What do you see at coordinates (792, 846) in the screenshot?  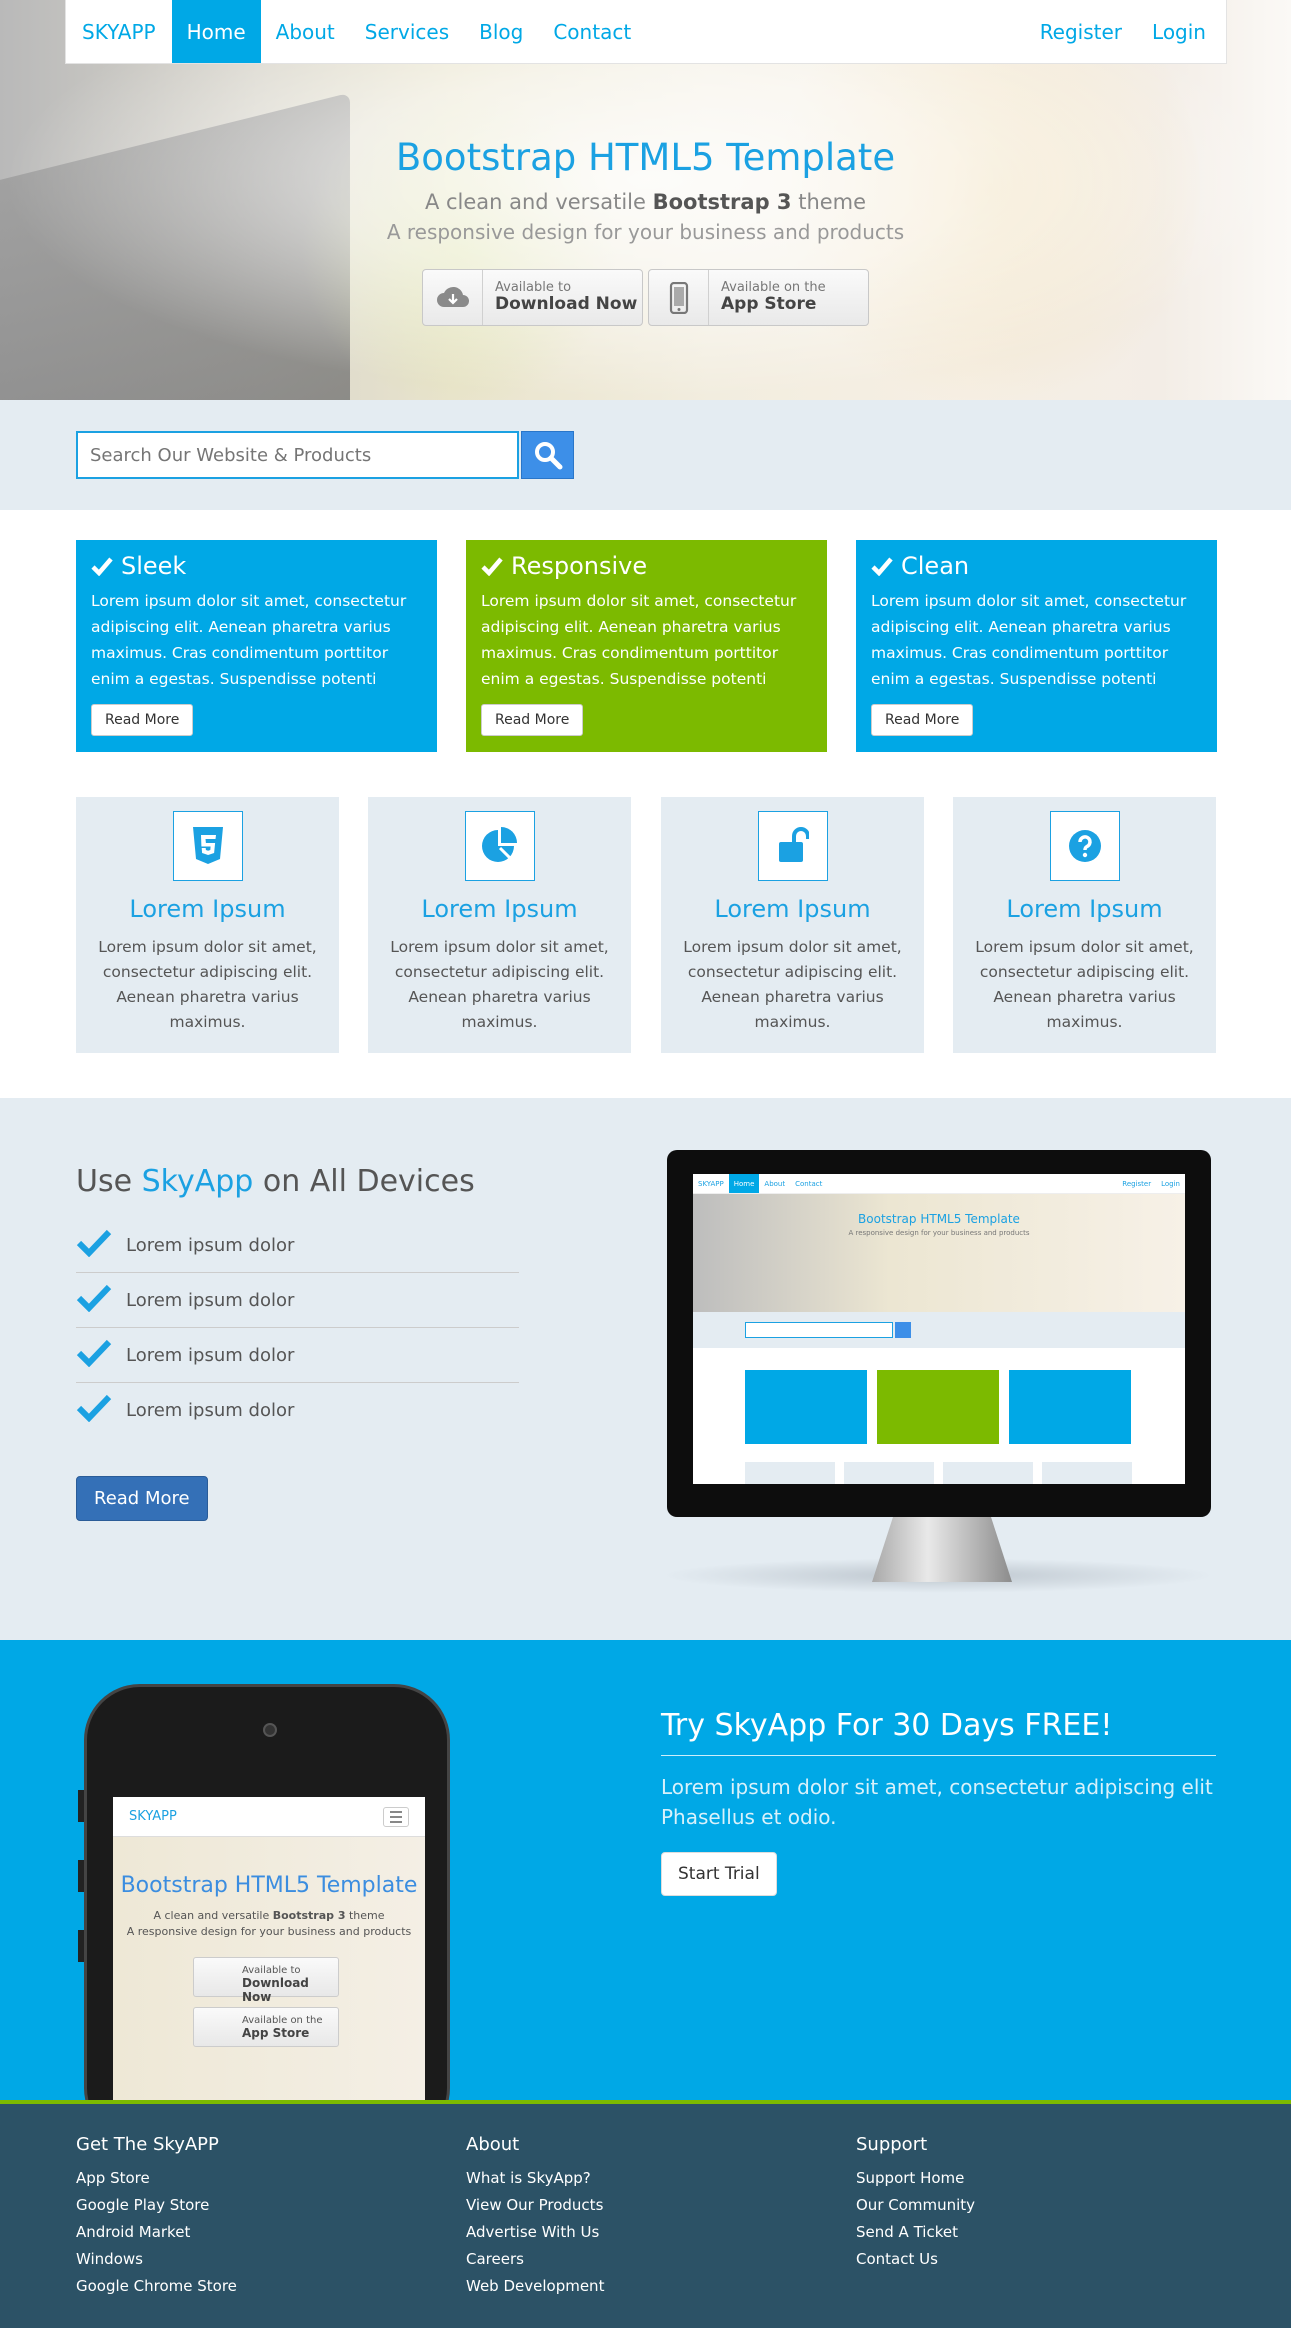 I see `unlock-icon` at bounding box center [792, 846].